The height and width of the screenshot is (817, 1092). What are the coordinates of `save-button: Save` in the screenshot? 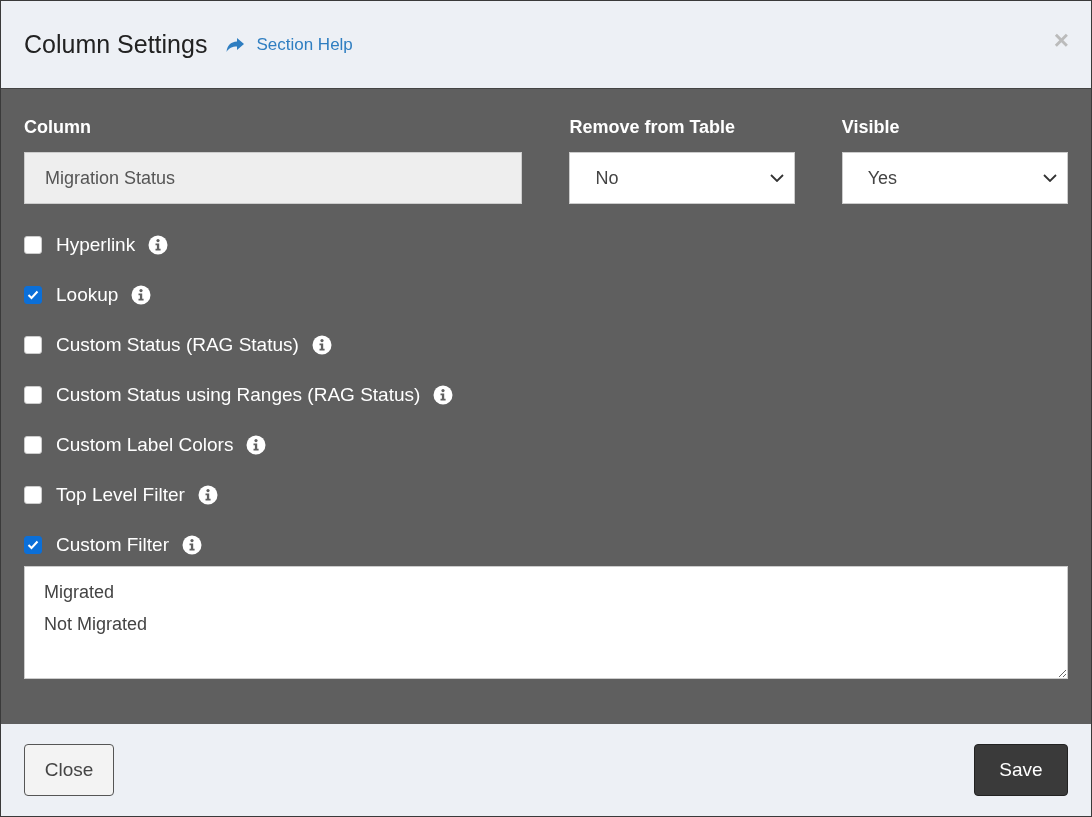 It's located at (1021, 770).